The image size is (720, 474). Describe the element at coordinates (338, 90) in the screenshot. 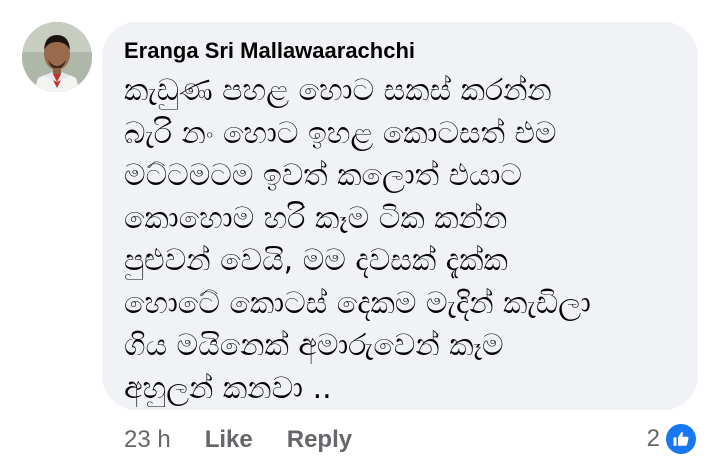

I see `comment-line: කැඩුණ පහළ හොට සකස් කරන්න` at that location.